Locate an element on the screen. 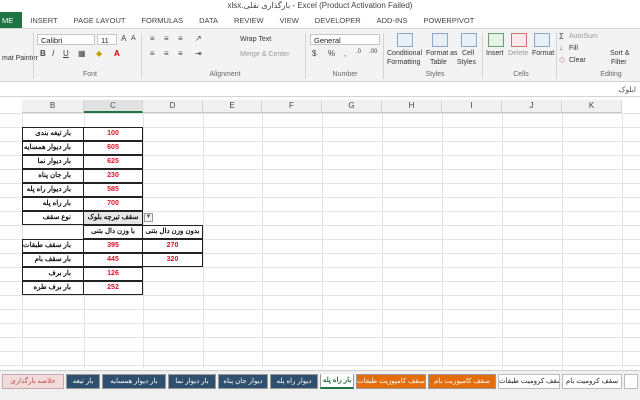  load-value-cell: 230 is located at coordinates (113, 176).